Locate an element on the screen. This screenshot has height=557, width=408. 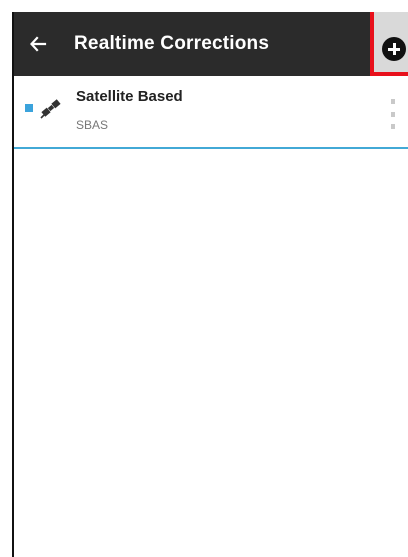
add-circle-icon is located at coordinates (394, 49).